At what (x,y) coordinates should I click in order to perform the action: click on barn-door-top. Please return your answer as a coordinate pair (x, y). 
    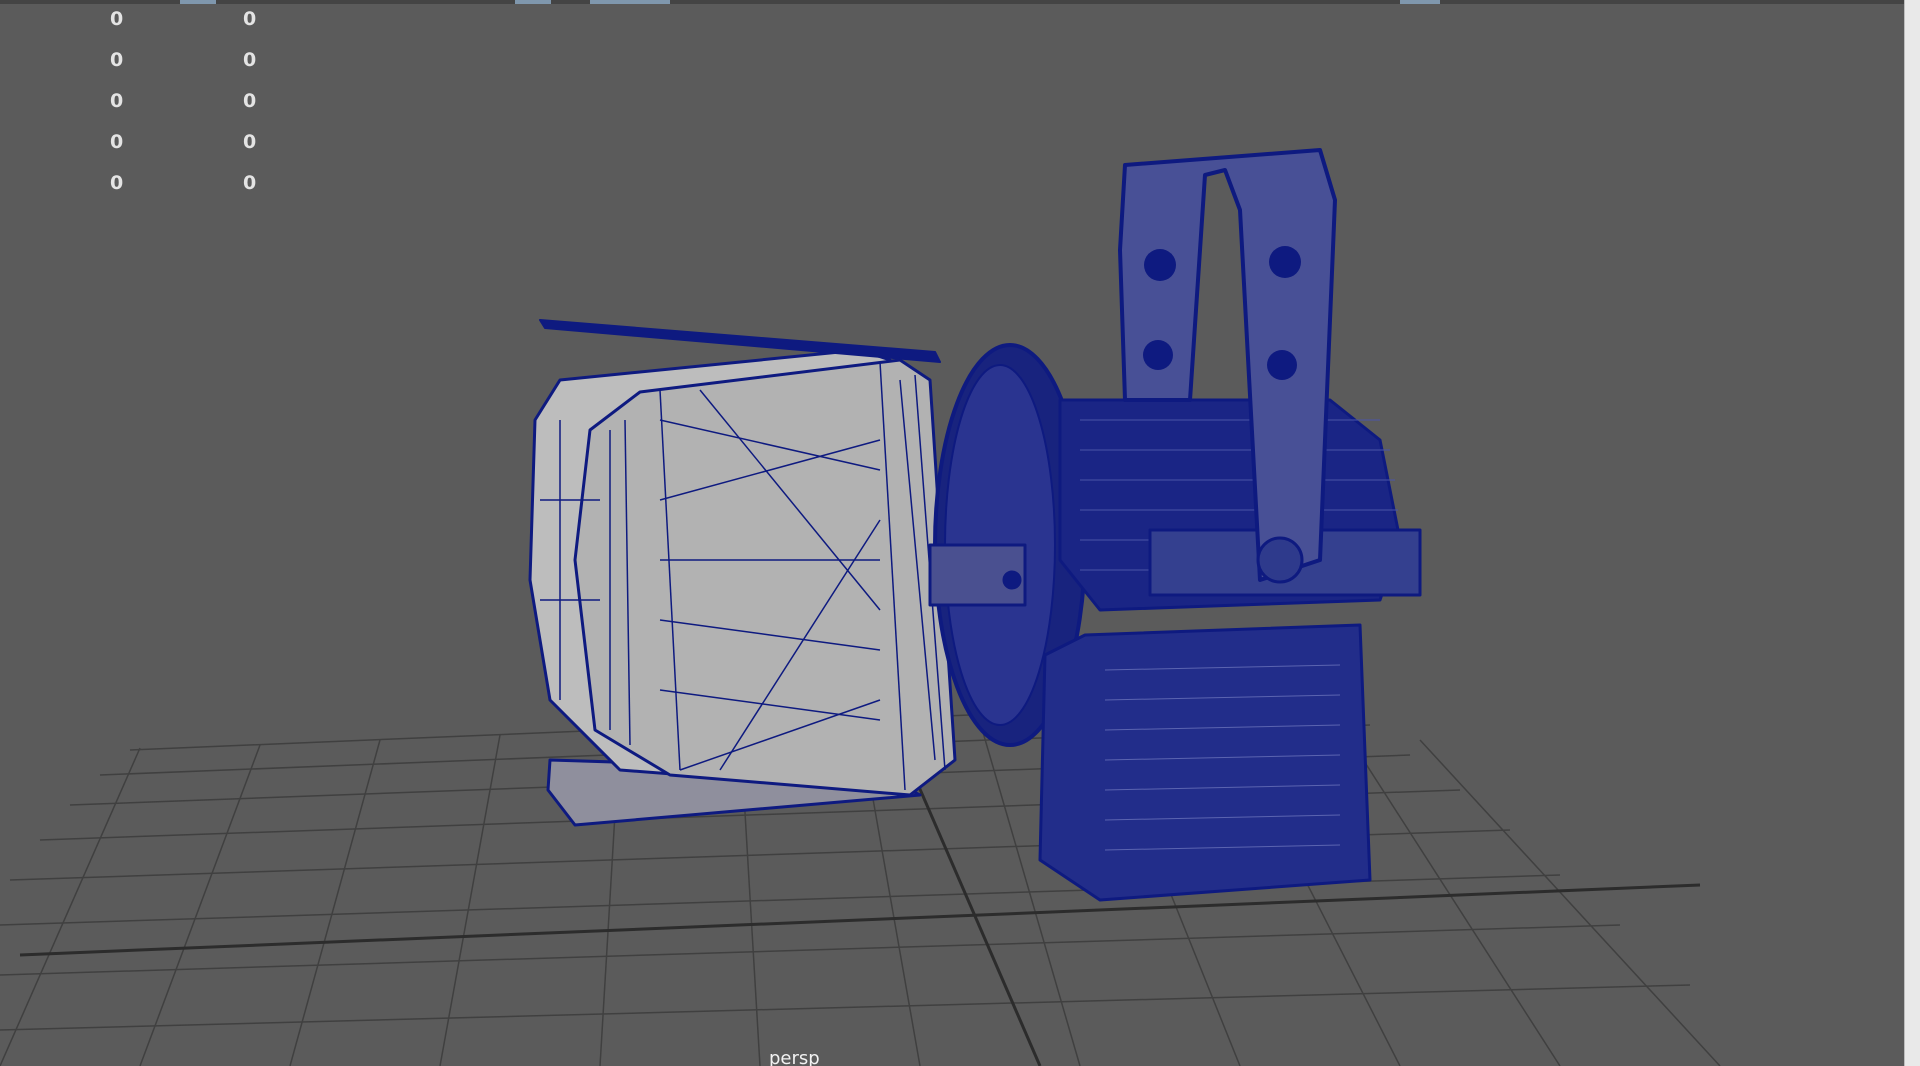
    Looking at the image, I should click on (740, 341).